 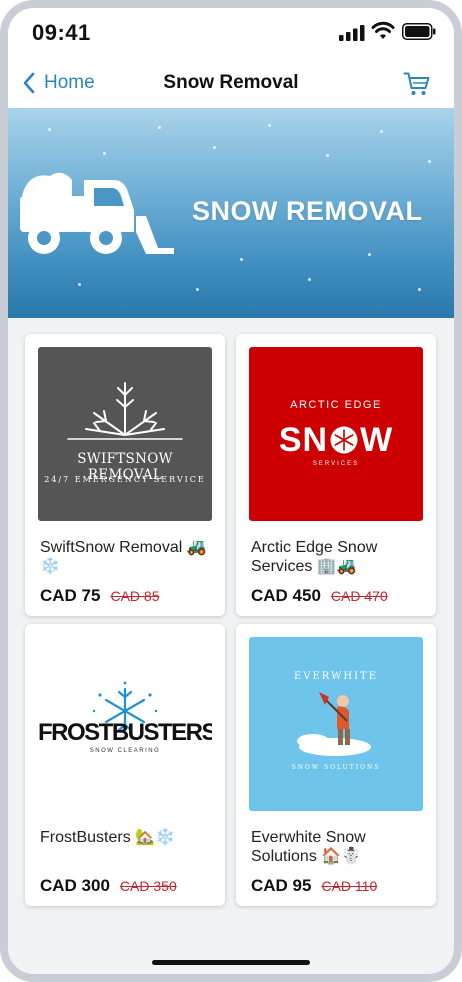 I want to click on logo-main-a: SN, so click(x=303, y=440).